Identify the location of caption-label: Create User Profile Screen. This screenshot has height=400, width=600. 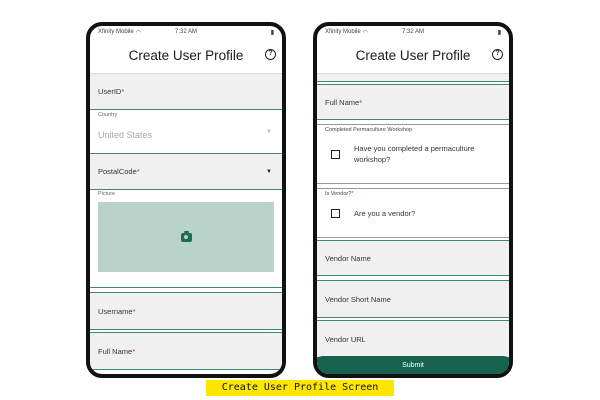
(300, 388).